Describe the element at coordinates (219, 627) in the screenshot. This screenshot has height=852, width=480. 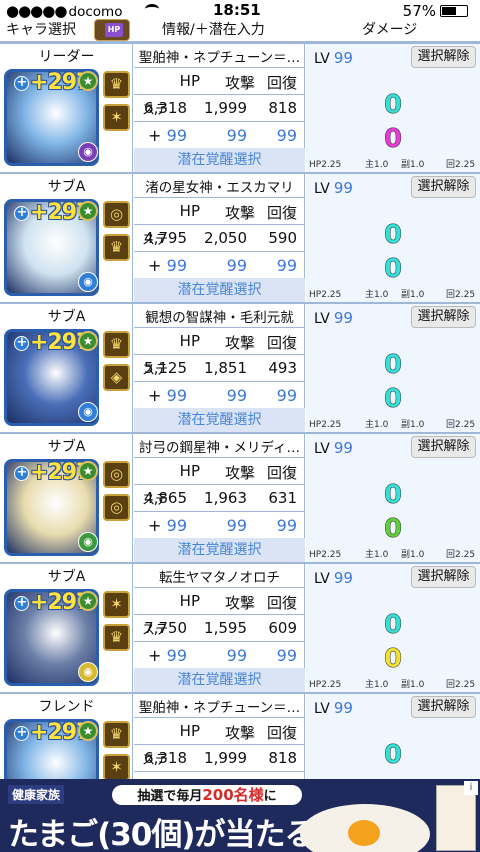
I see `stat-row: ステ 7,750 1,595 609` at that location.